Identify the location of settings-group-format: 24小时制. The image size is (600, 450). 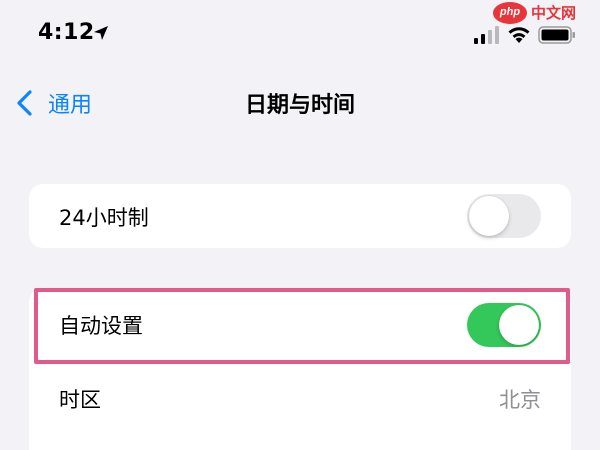
(300, 216).